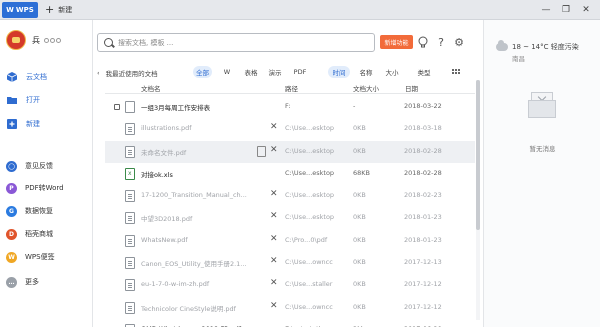 The height and width of the screenshot is (327, 600). What do you see at coordinates (545, 47) in the screenshot?
I see `weather-summary: 18 ~ 14°C 轻度污染` at bounding box center [545, 47].